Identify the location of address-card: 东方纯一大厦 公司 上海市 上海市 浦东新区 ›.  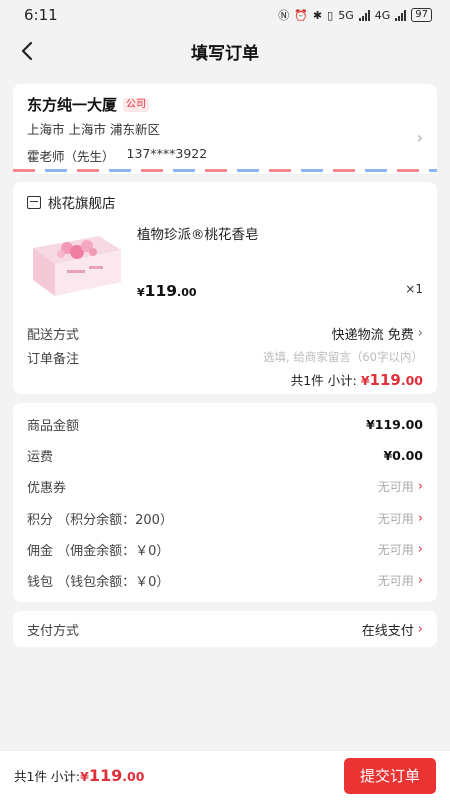
(225, 115).